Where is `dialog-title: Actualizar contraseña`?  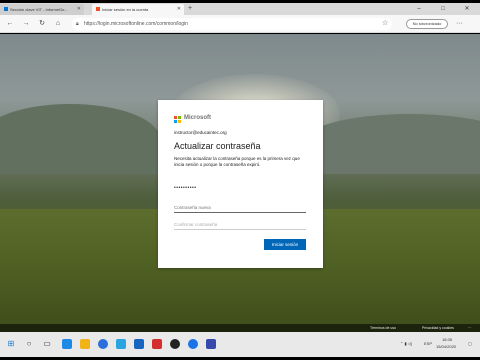
dialog-title: Actualizar contraseña is located at coordinates (217, 146).